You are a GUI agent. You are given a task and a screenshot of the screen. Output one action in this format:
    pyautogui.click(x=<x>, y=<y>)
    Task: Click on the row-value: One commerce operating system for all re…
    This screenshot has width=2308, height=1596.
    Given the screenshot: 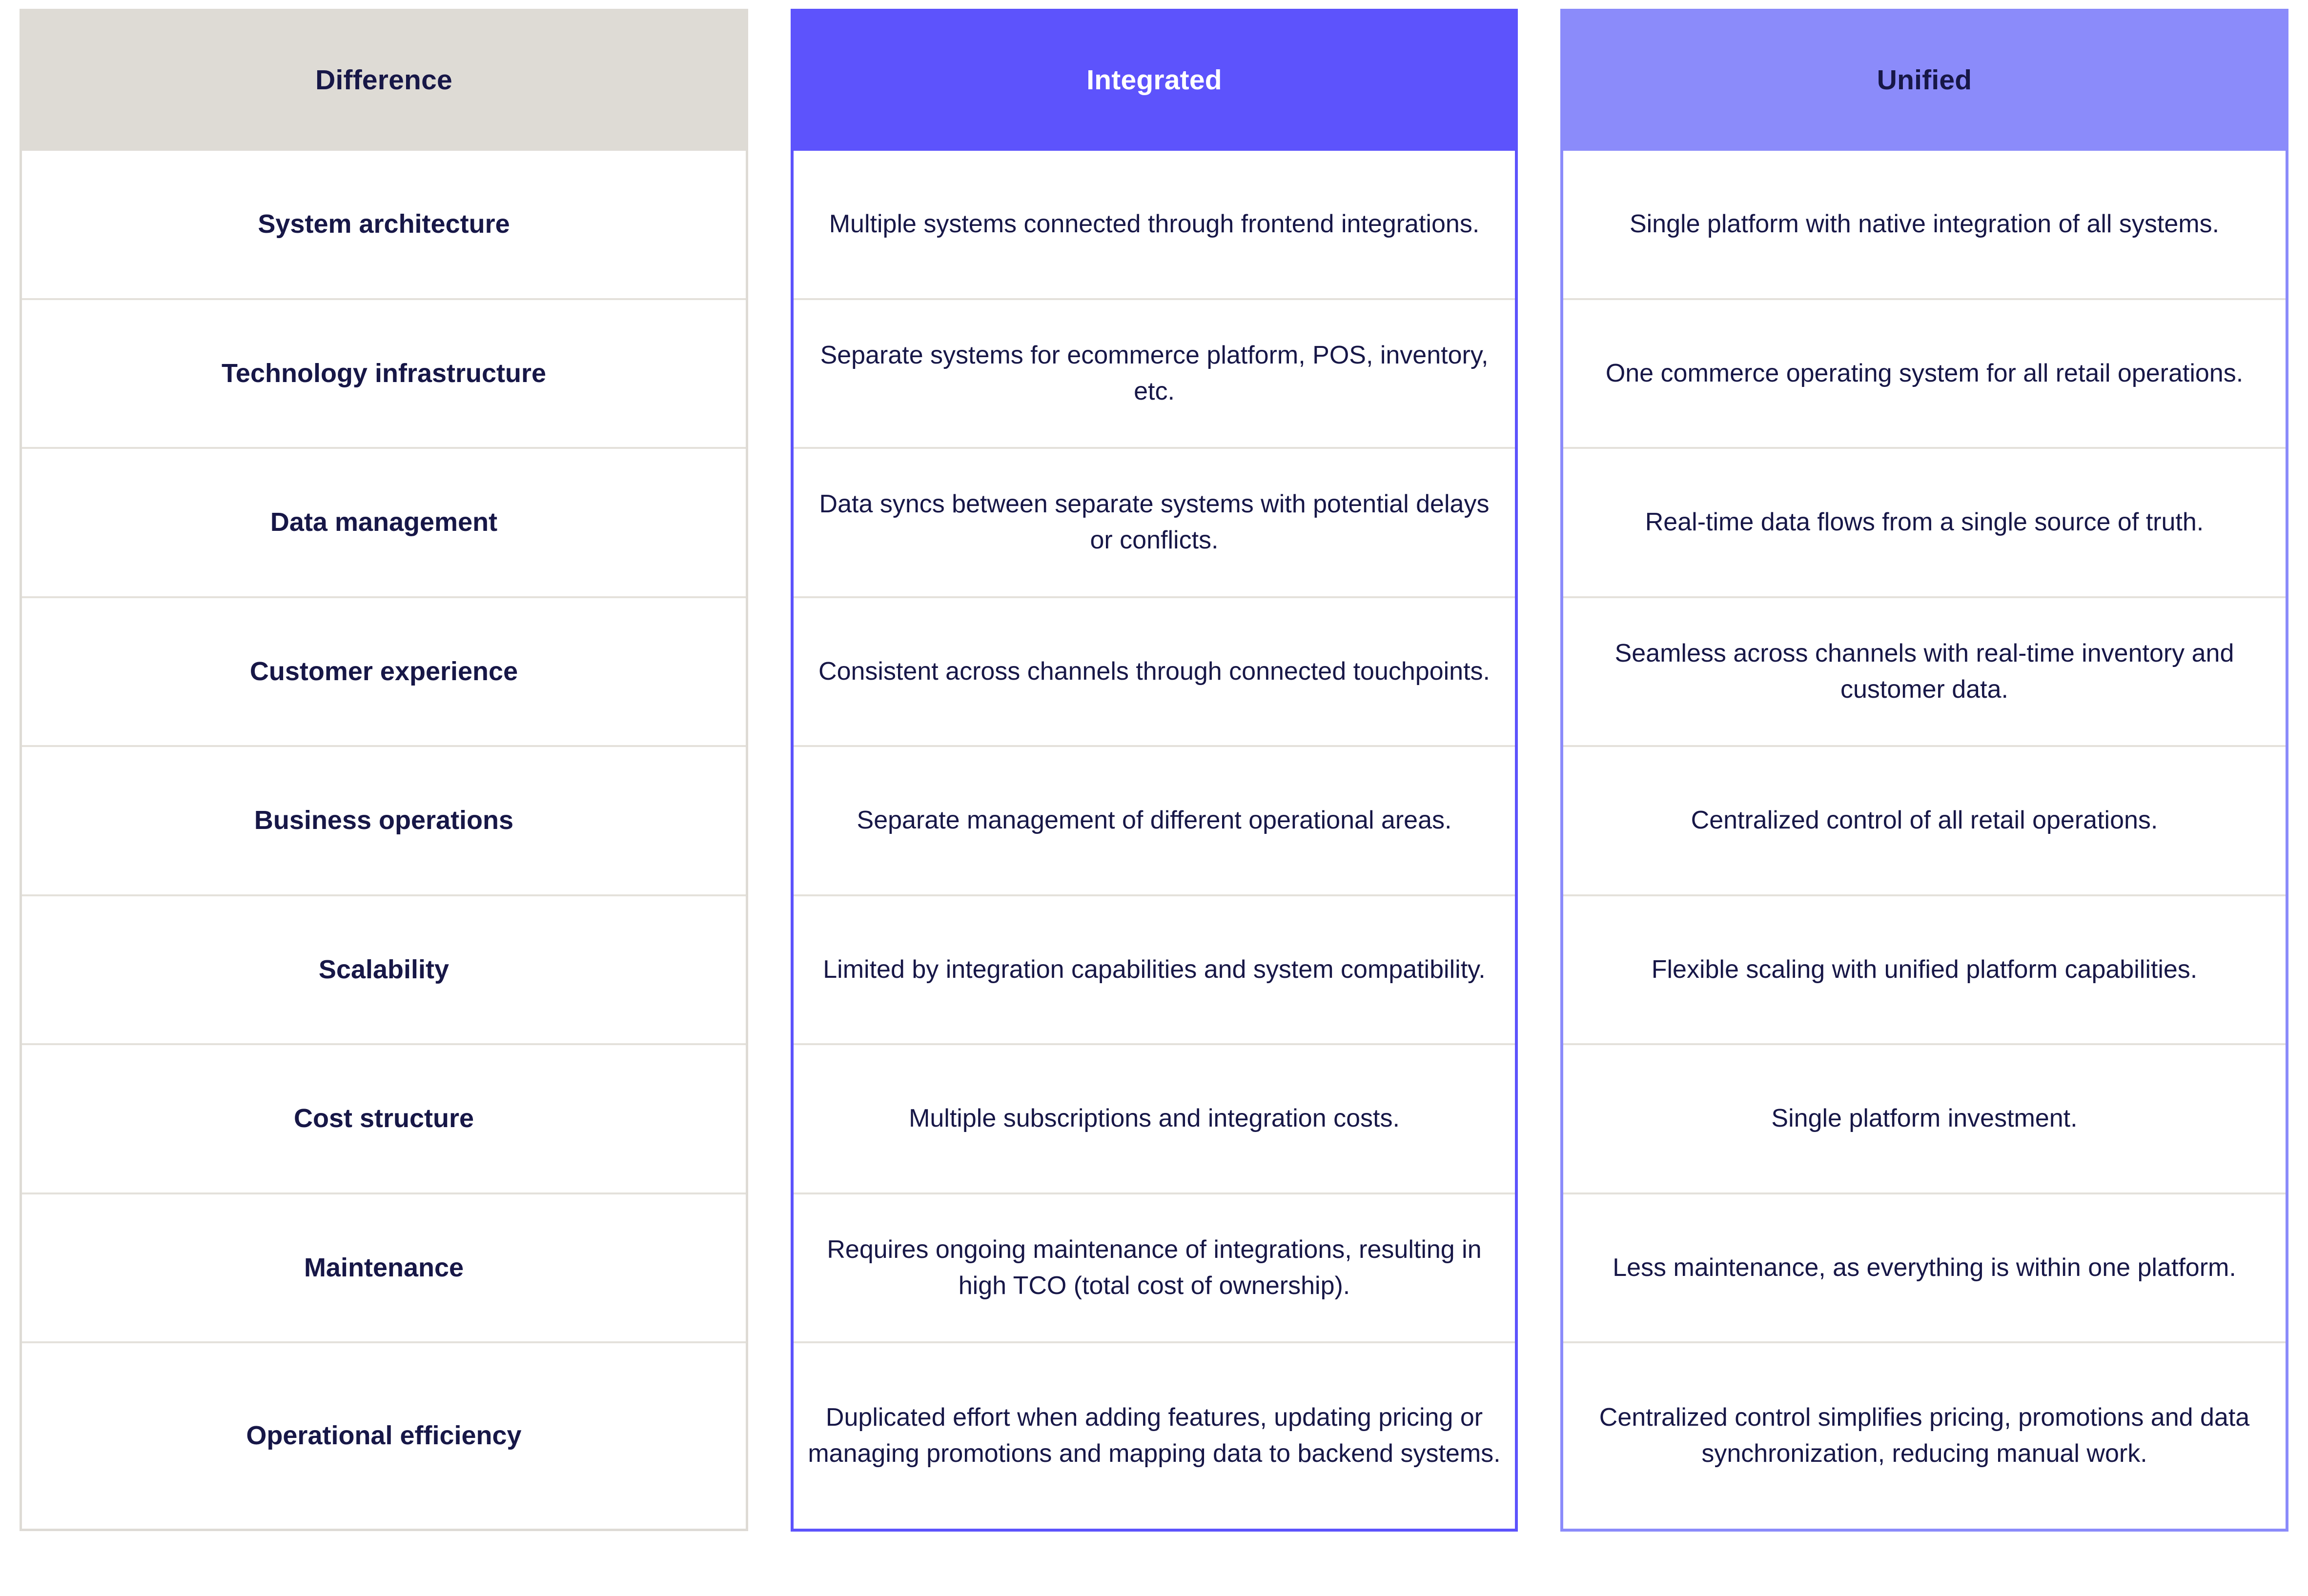 What is the action you would take?
    pyautogui.click(x=1924, y=373)
    